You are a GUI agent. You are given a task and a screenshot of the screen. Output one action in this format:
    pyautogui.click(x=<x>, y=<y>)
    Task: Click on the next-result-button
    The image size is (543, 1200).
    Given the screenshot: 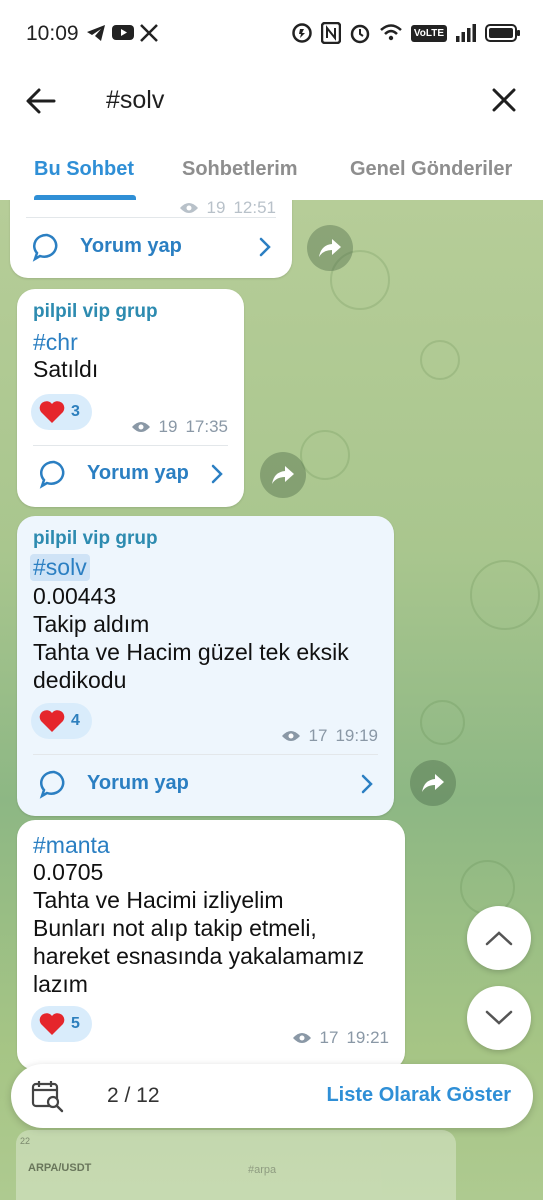 What is the action you would take?
    pyautogui.click(x=499, y=1018)
    